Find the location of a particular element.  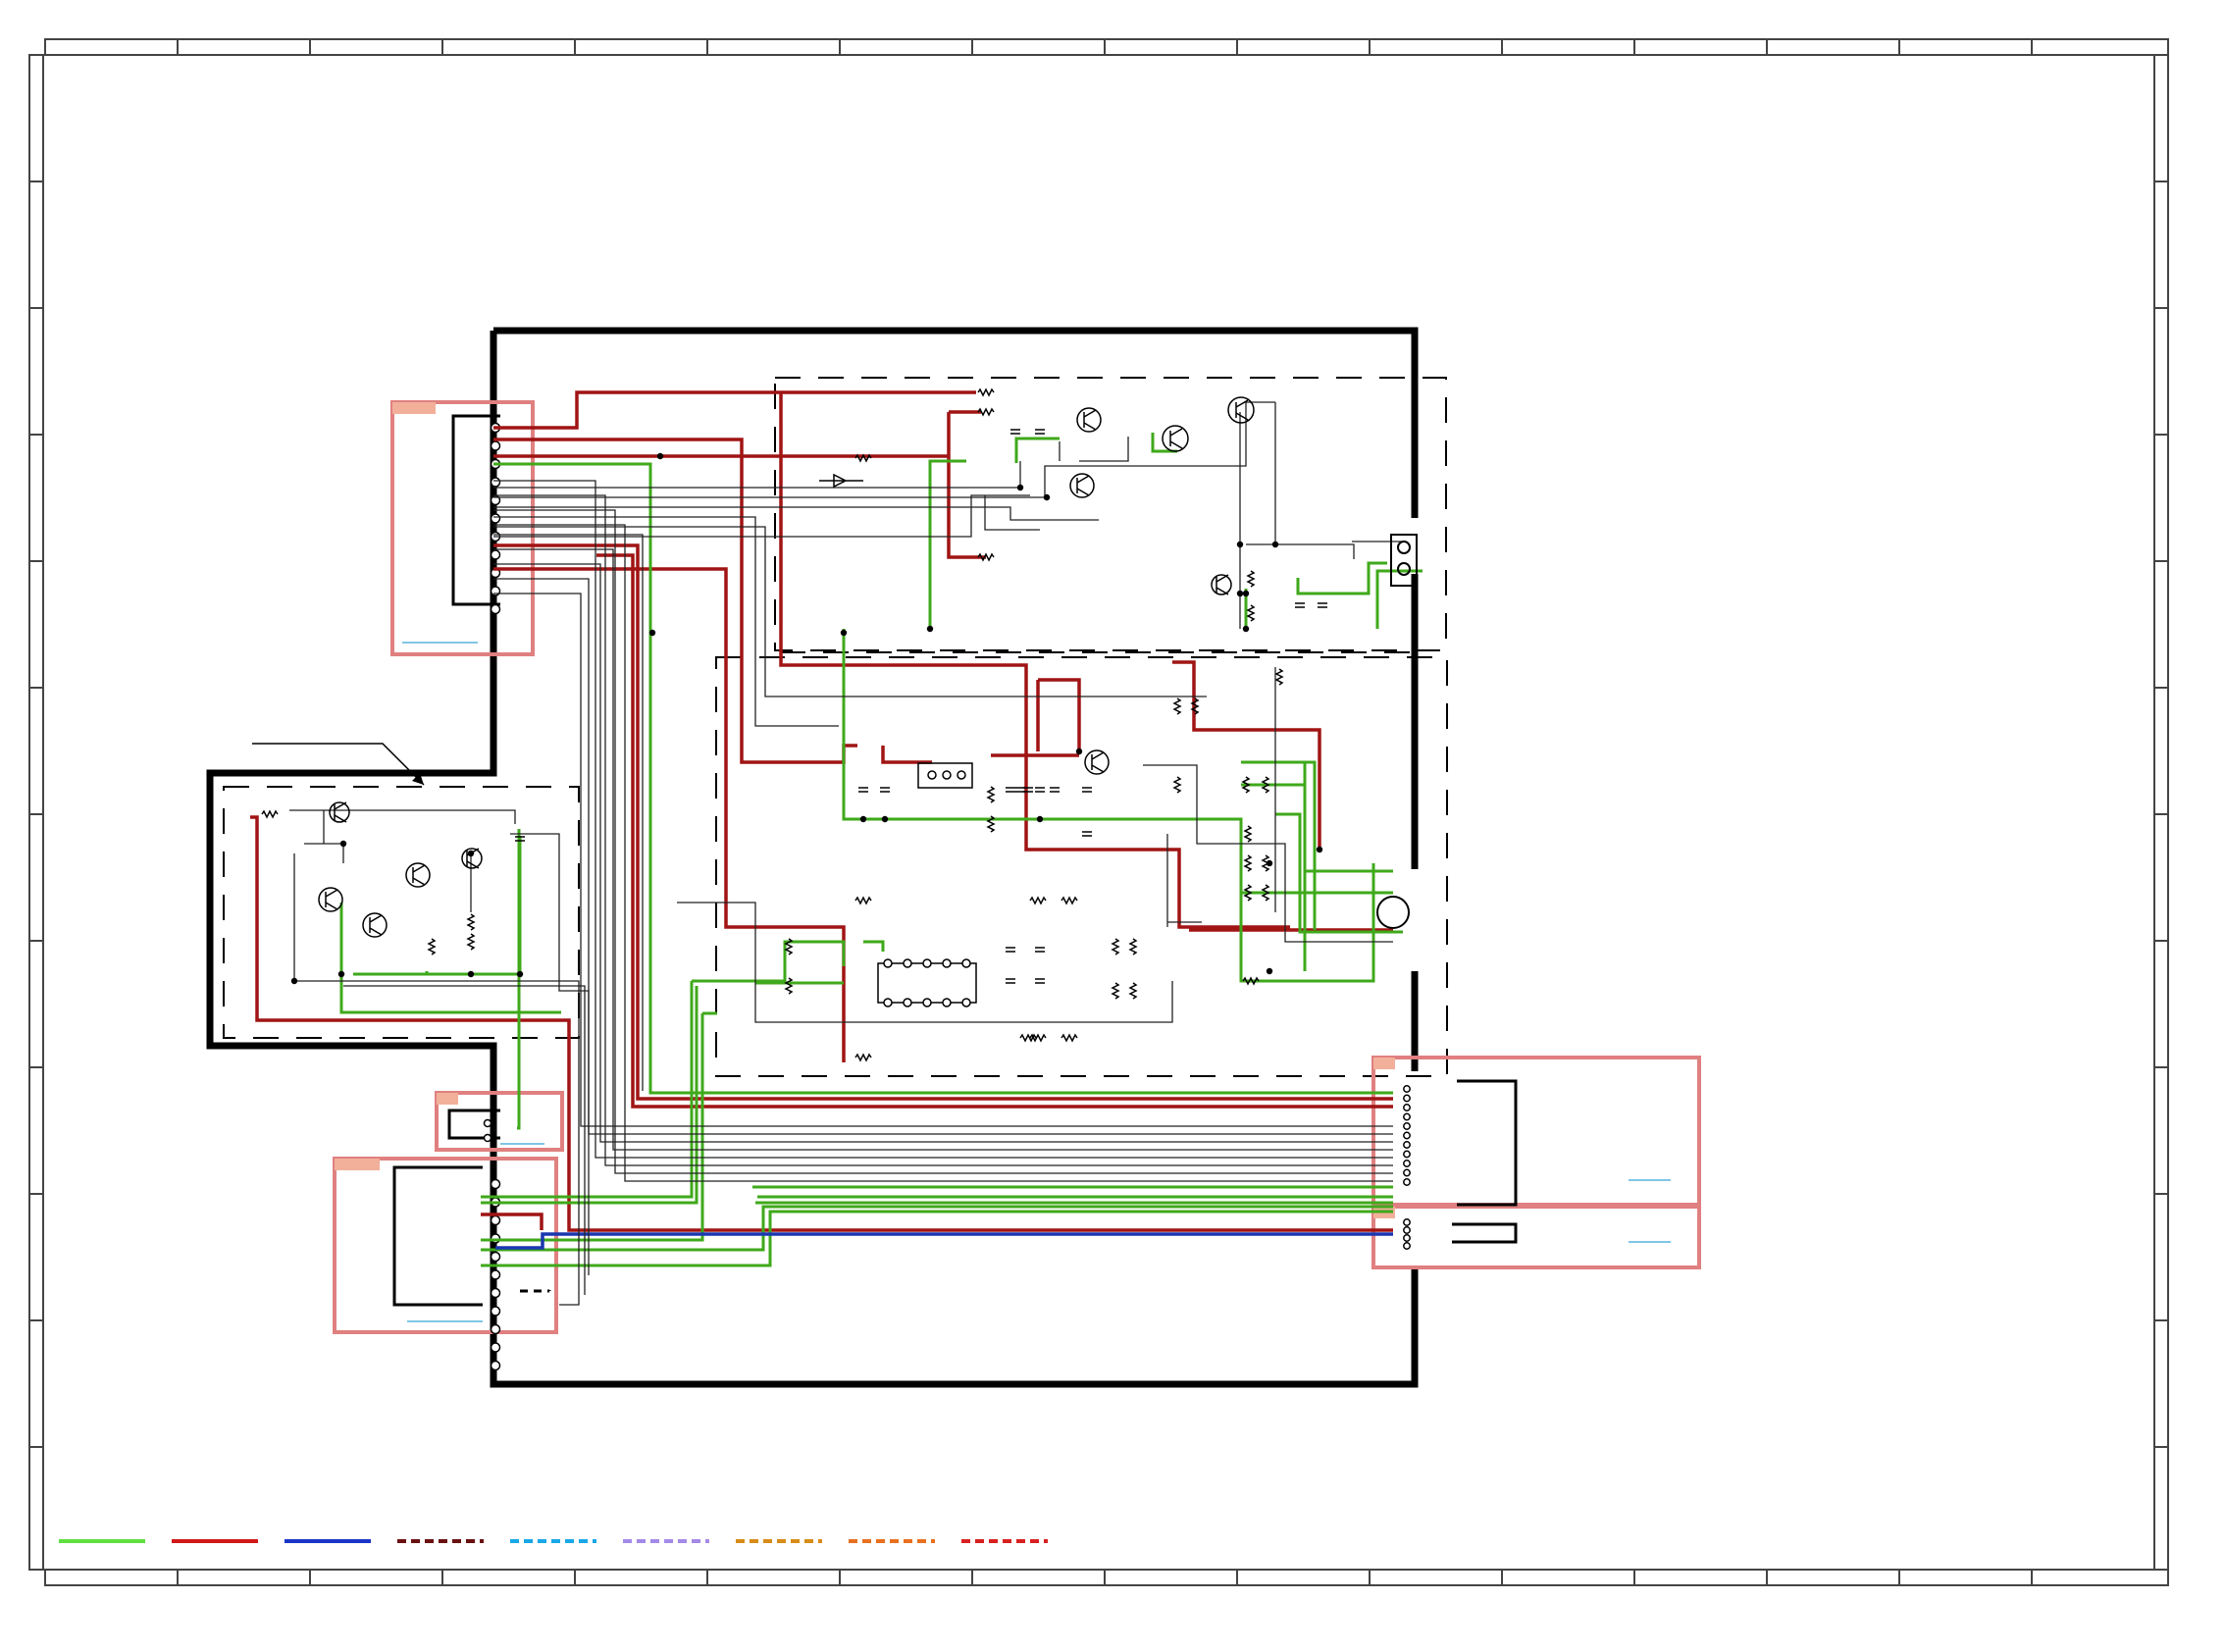

connector-frame-right-upper is located at coordinates (1536, 1131).